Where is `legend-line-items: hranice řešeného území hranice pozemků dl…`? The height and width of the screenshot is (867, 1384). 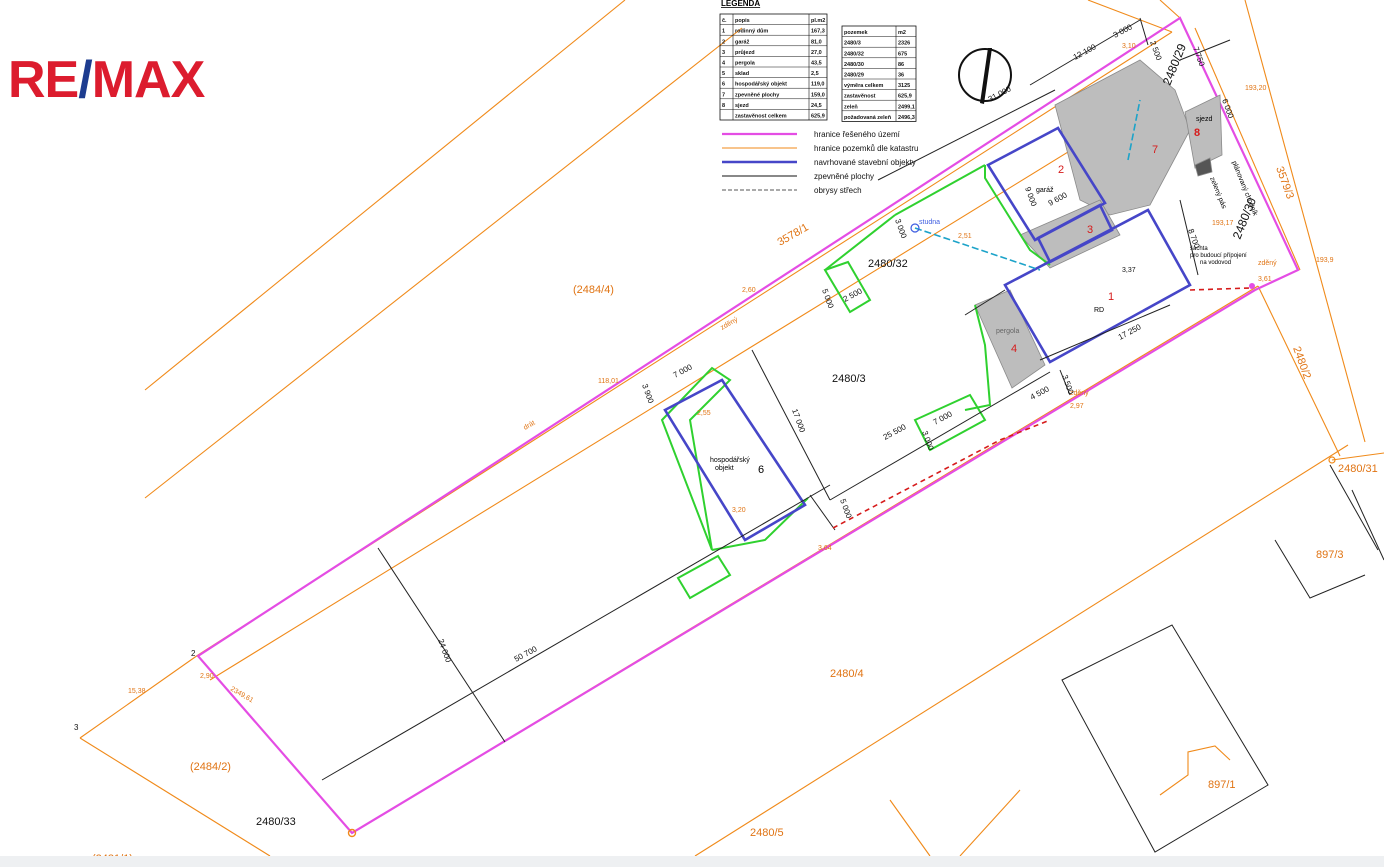
legend-line-items: hranice řešeného území hranice pozemků dl… is located at coordinates (820, 162).